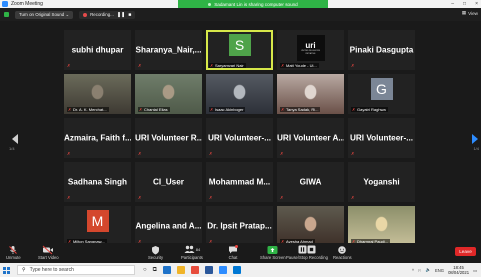  I want to click on chat-button: Chat, so click(233, 252).